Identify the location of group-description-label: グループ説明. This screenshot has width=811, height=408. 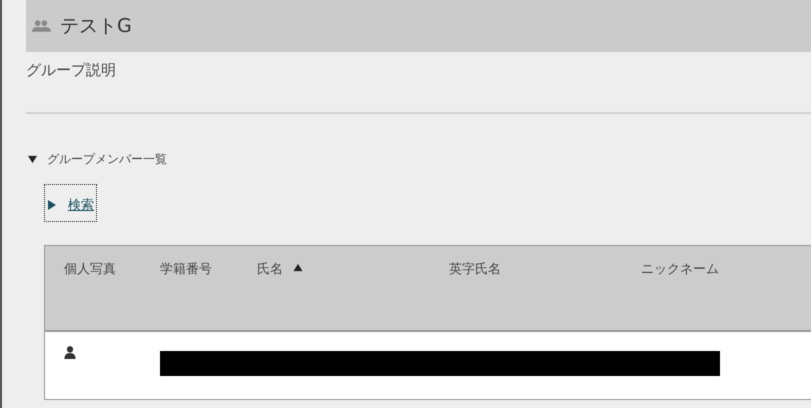
(71, 70).